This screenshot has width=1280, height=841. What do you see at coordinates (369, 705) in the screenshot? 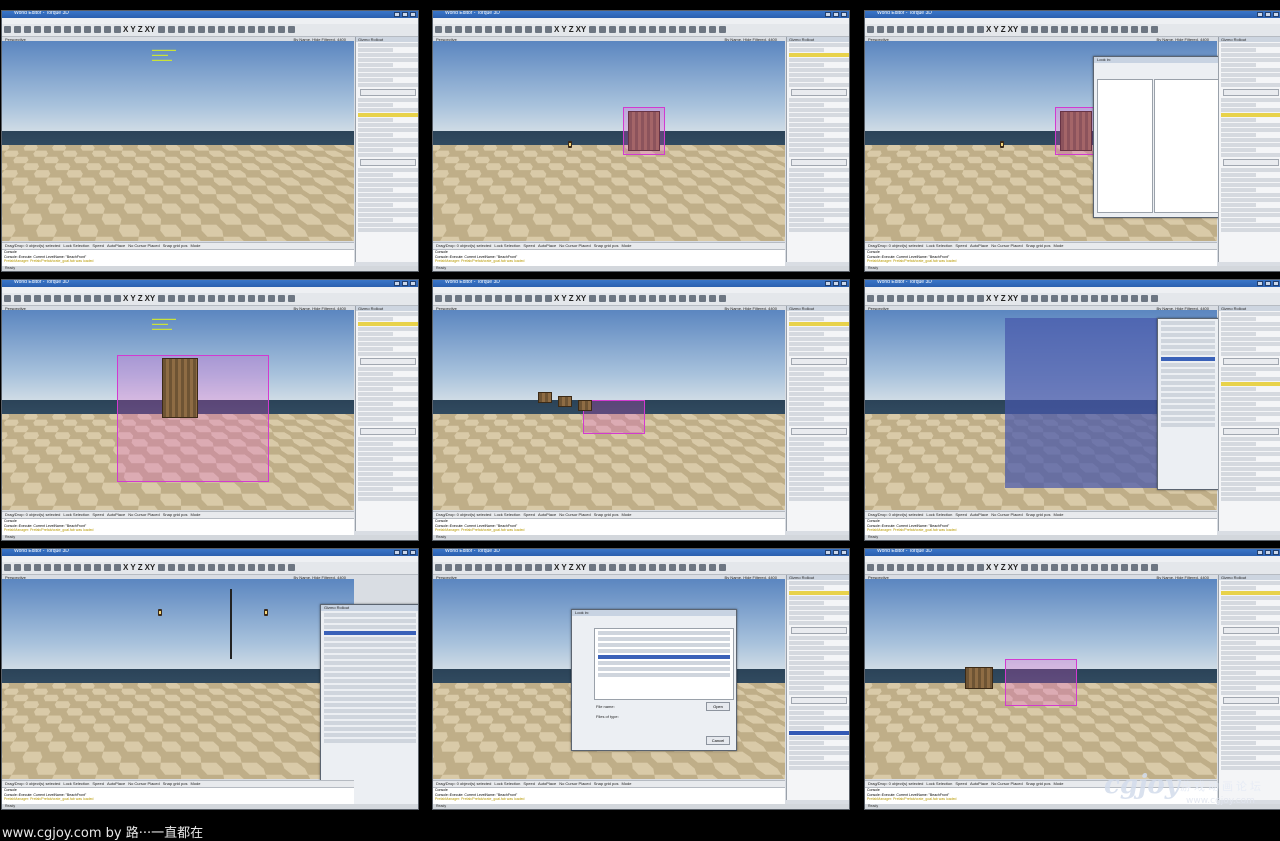
I see `scene-tree-dialog: Gizmo Rollout` at bounding box center [369, 705].